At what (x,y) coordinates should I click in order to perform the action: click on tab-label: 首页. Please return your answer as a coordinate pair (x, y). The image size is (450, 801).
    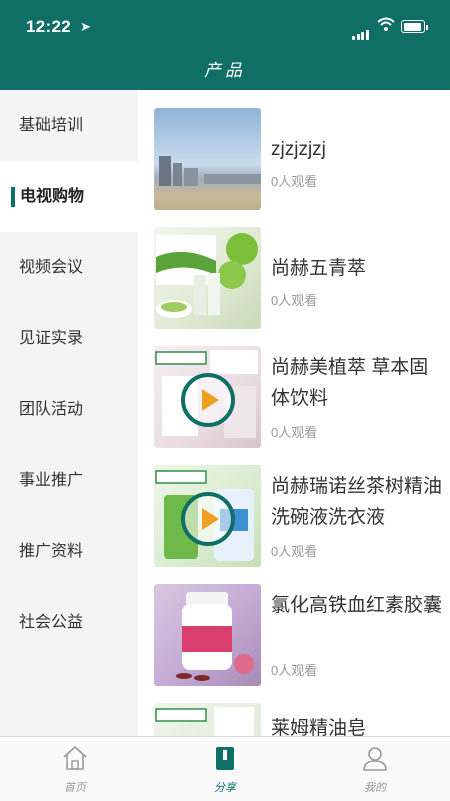
    Looking at the image, I should click on (75, 788).